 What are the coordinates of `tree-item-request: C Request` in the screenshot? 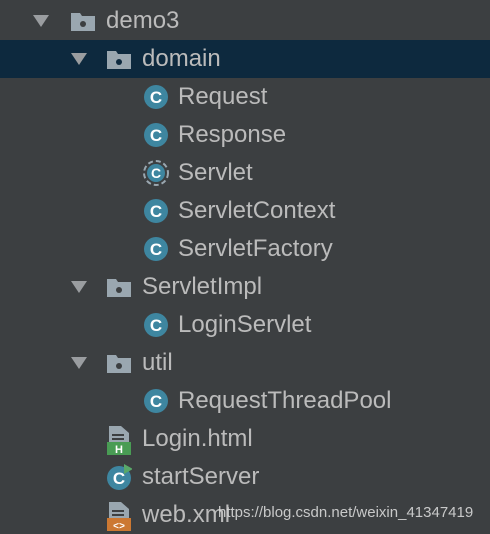 It's located at (245, 97).